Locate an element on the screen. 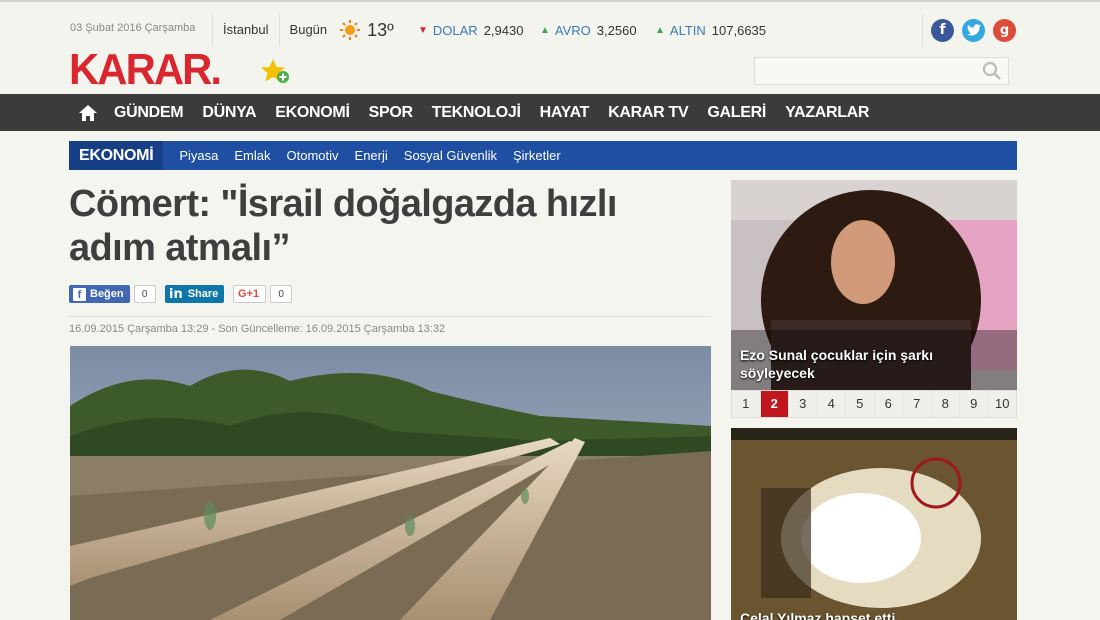  market-avro: ▲ AVRO 3,2560 is located at coordinates (588, 30).